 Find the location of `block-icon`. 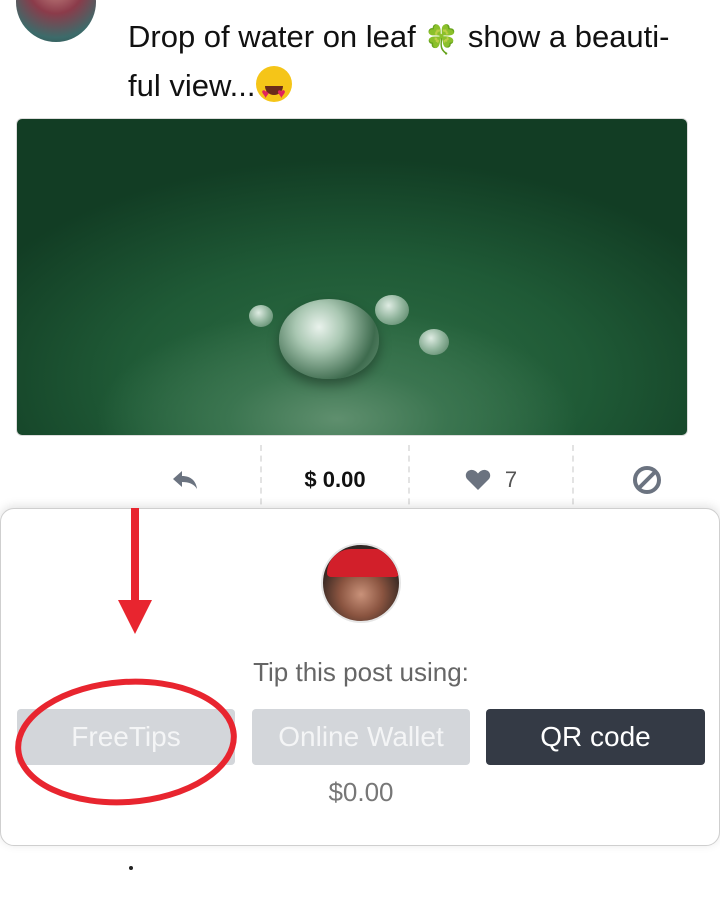

block-icon is located at coordinates (647, 480).